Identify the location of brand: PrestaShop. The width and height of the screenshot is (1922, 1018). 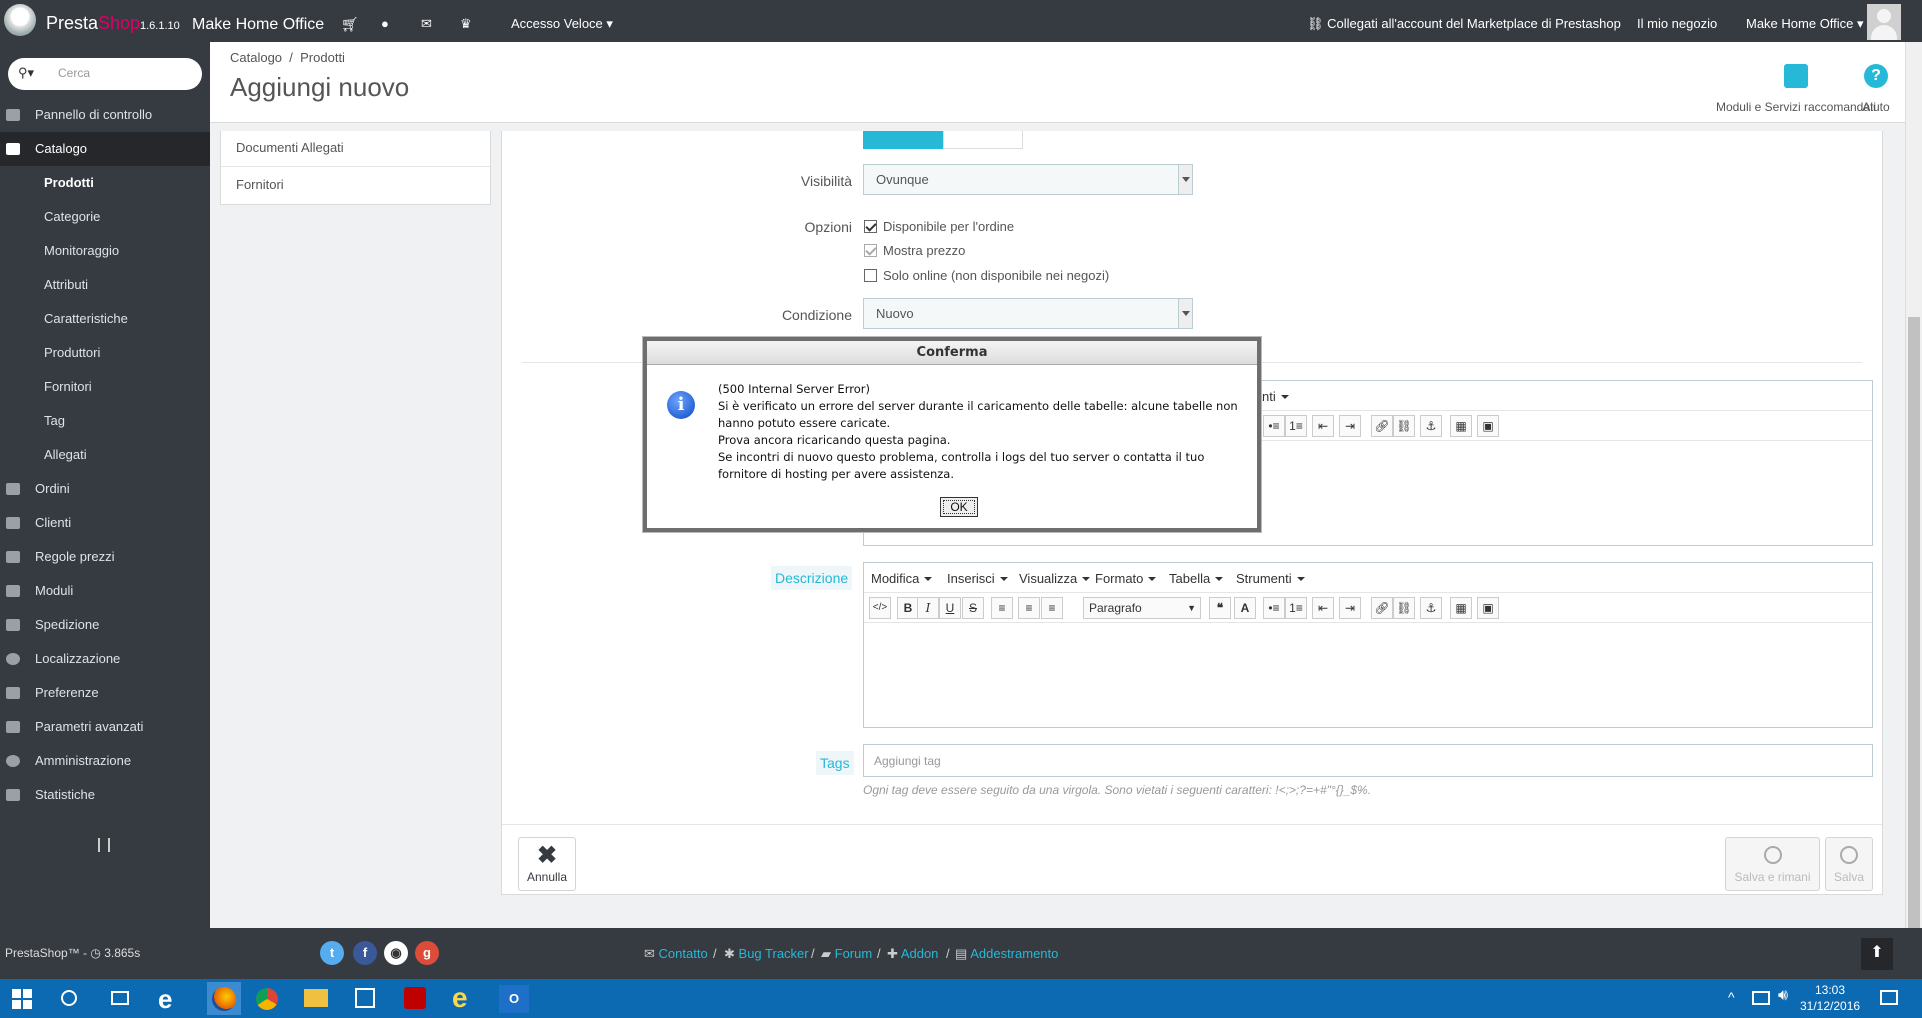
(93, 21).